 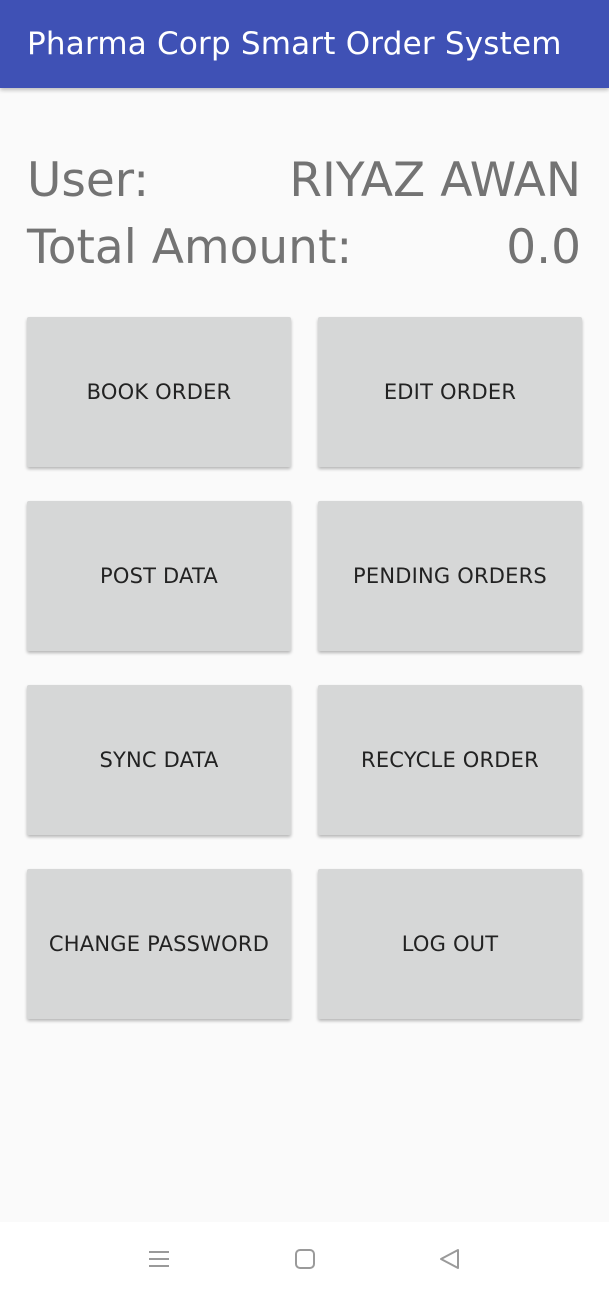 I want to click on back-triangle-icon, so click(x=449, y=1259).